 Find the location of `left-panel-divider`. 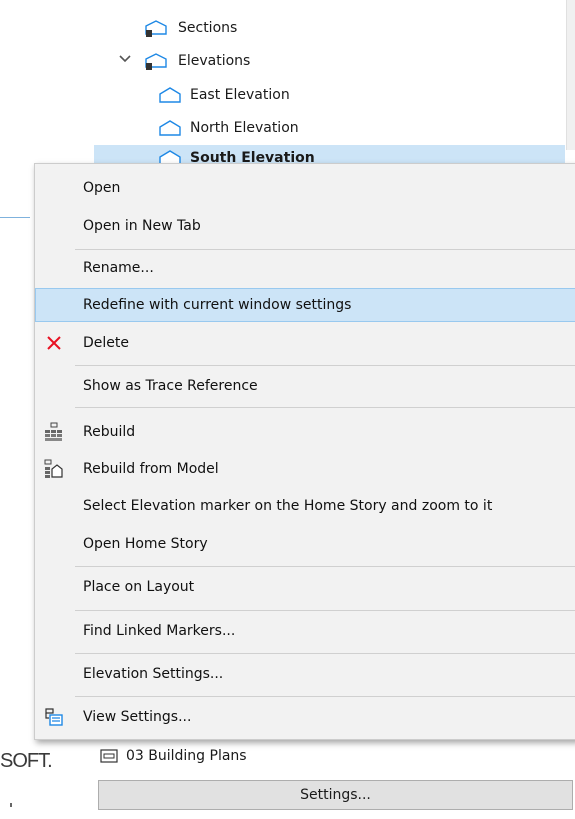

left-panel-divider is located at coordinates (15, 217).